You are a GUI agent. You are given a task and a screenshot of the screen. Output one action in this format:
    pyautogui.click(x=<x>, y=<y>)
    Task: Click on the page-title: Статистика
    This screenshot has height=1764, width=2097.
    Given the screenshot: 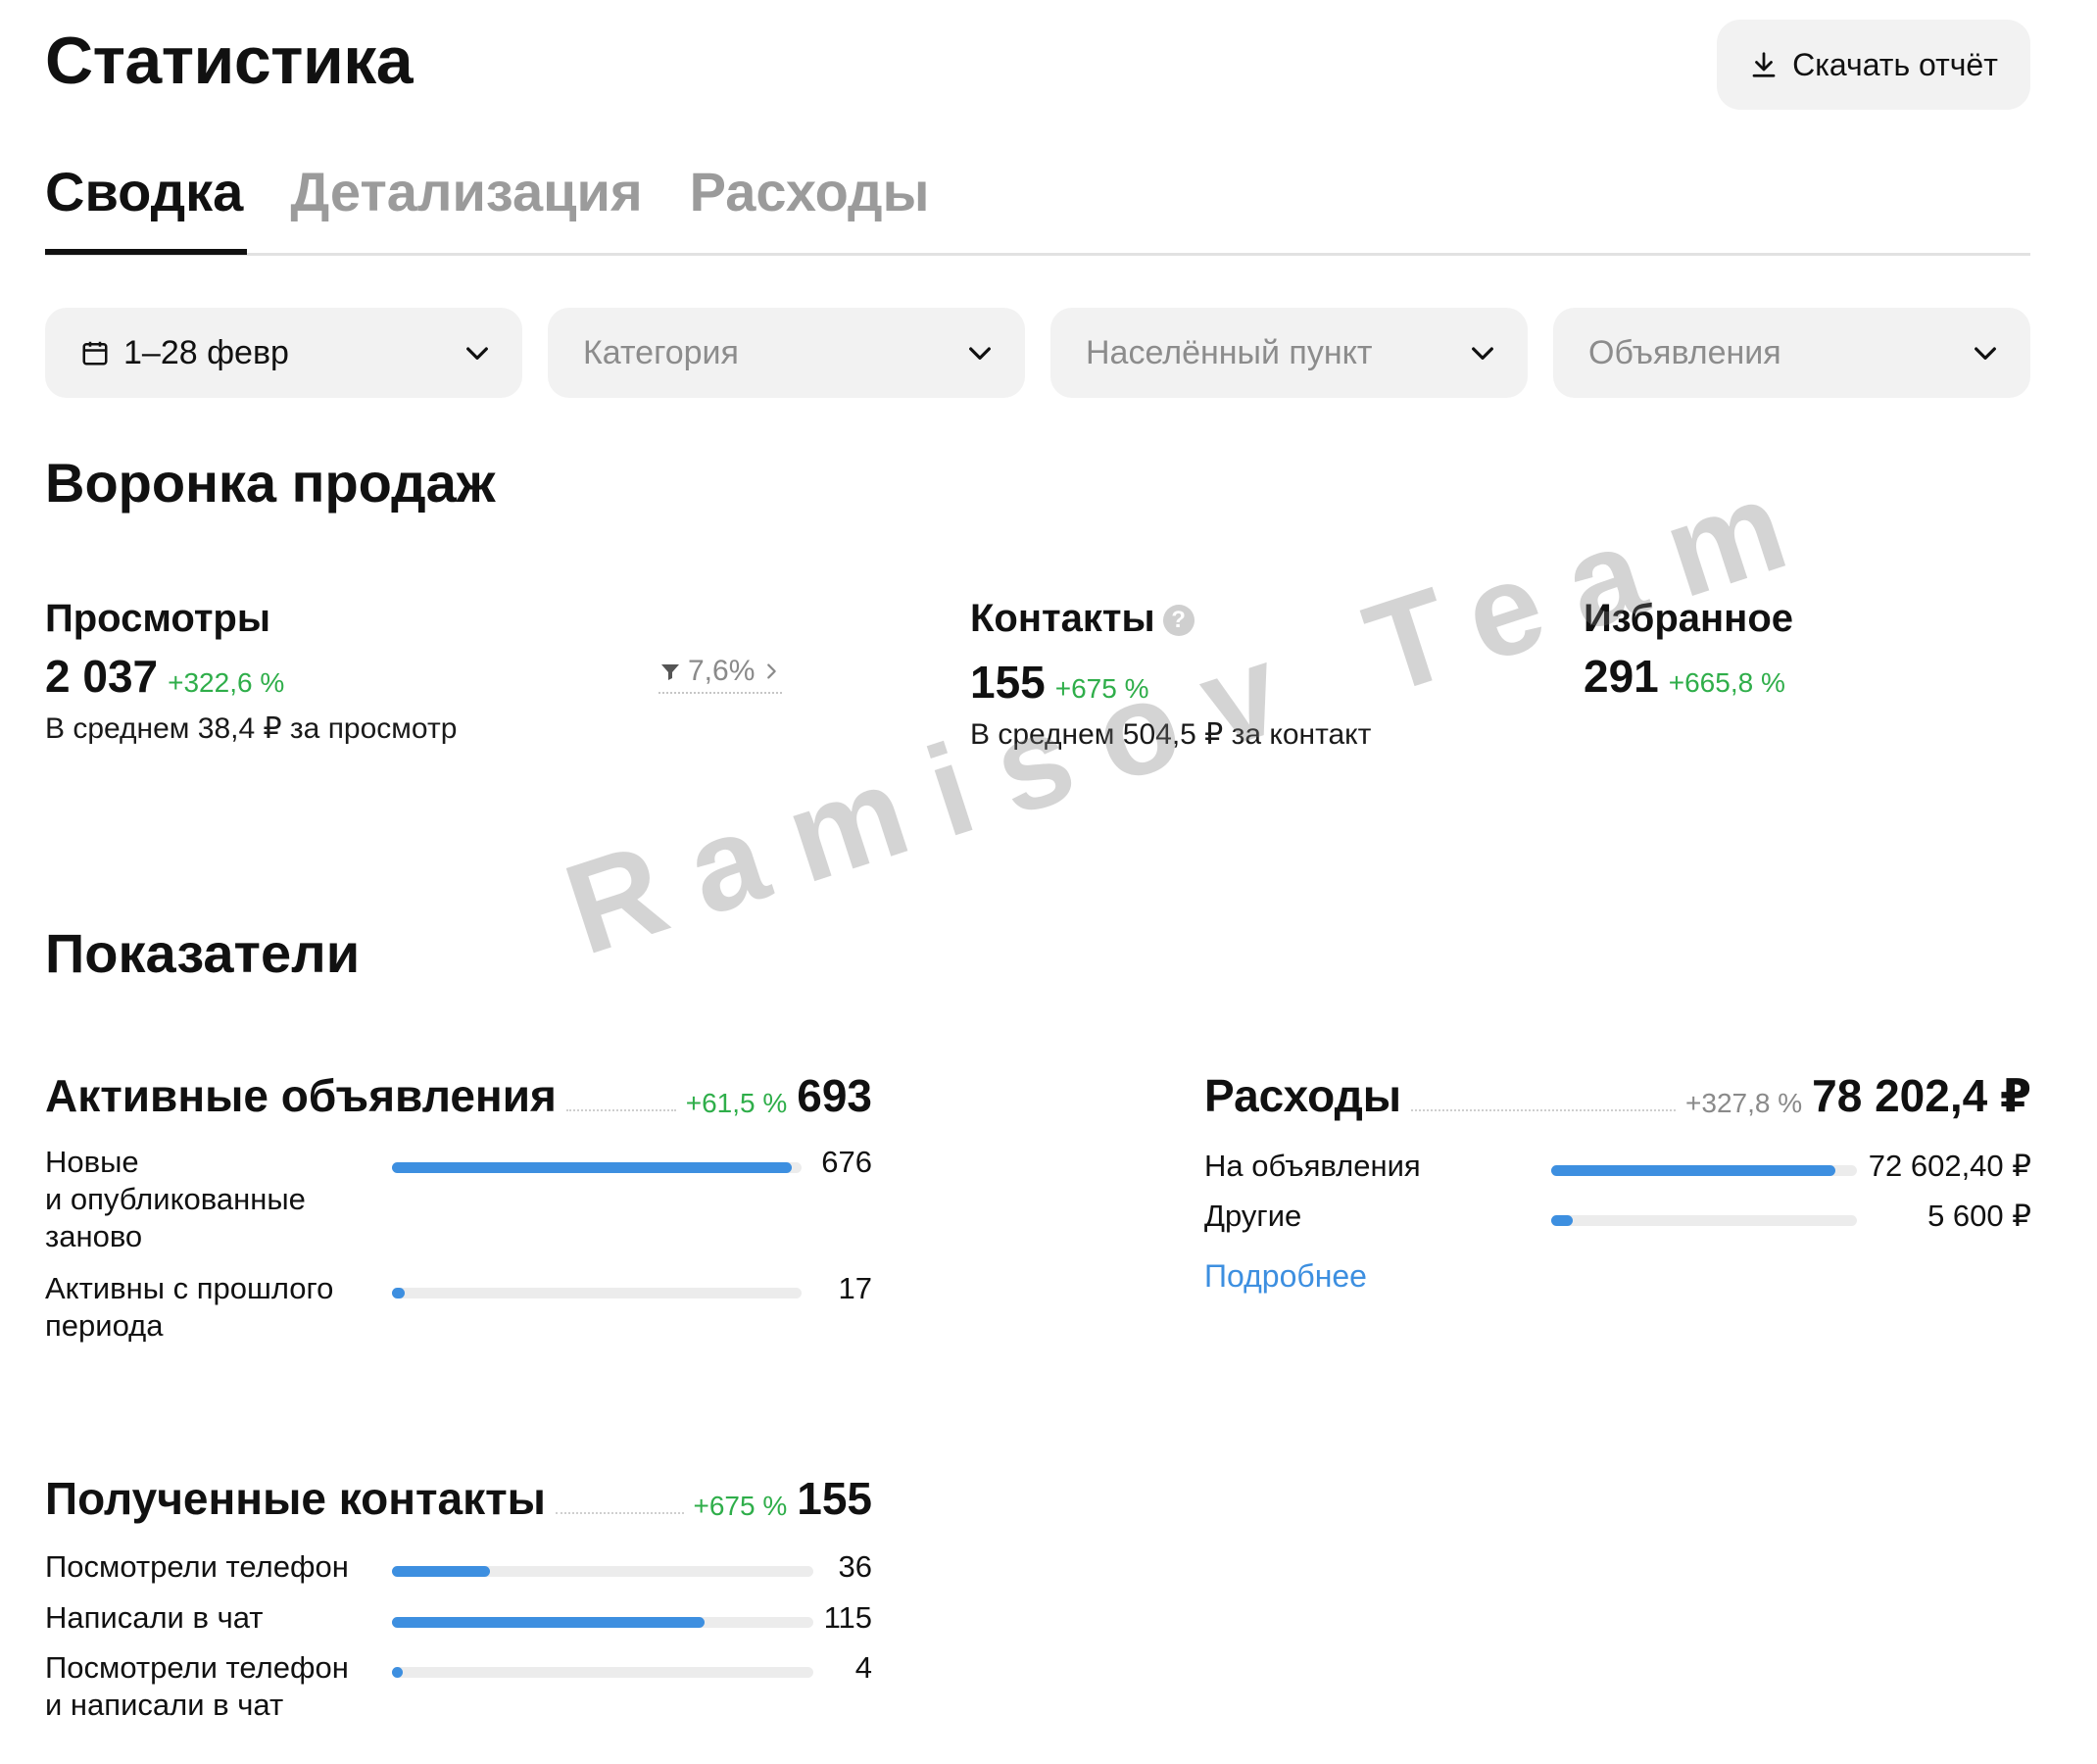 What is the action you would take?
    pyautogui.click(x=229, y=61)
    